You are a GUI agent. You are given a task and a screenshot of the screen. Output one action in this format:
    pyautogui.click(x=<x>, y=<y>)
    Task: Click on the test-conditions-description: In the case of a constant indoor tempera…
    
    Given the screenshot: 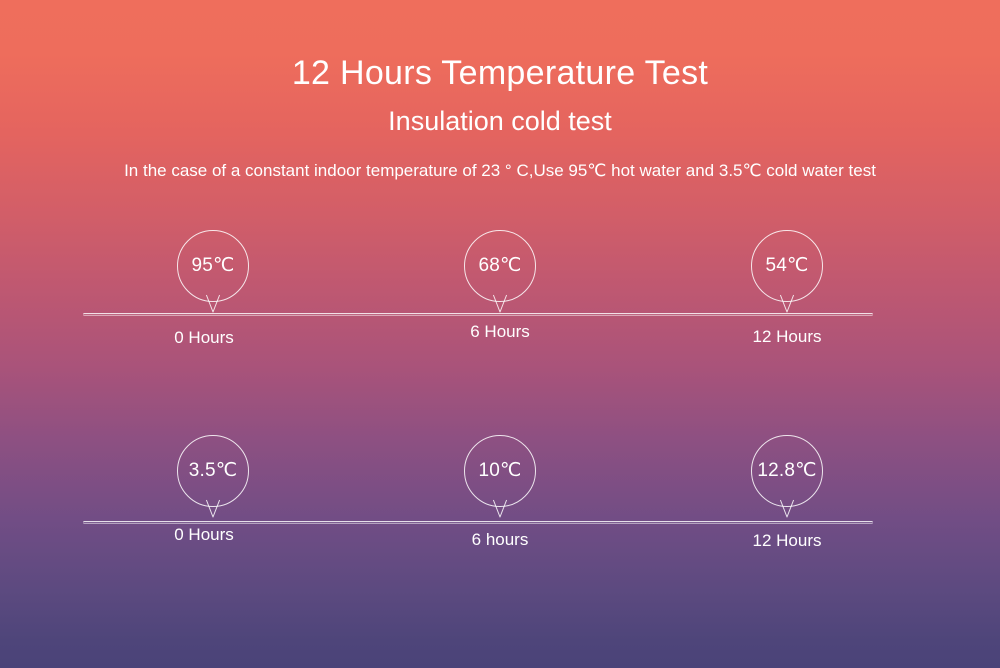 What is the action you would take?
    pyautogui.click(x=500, y=170)
    